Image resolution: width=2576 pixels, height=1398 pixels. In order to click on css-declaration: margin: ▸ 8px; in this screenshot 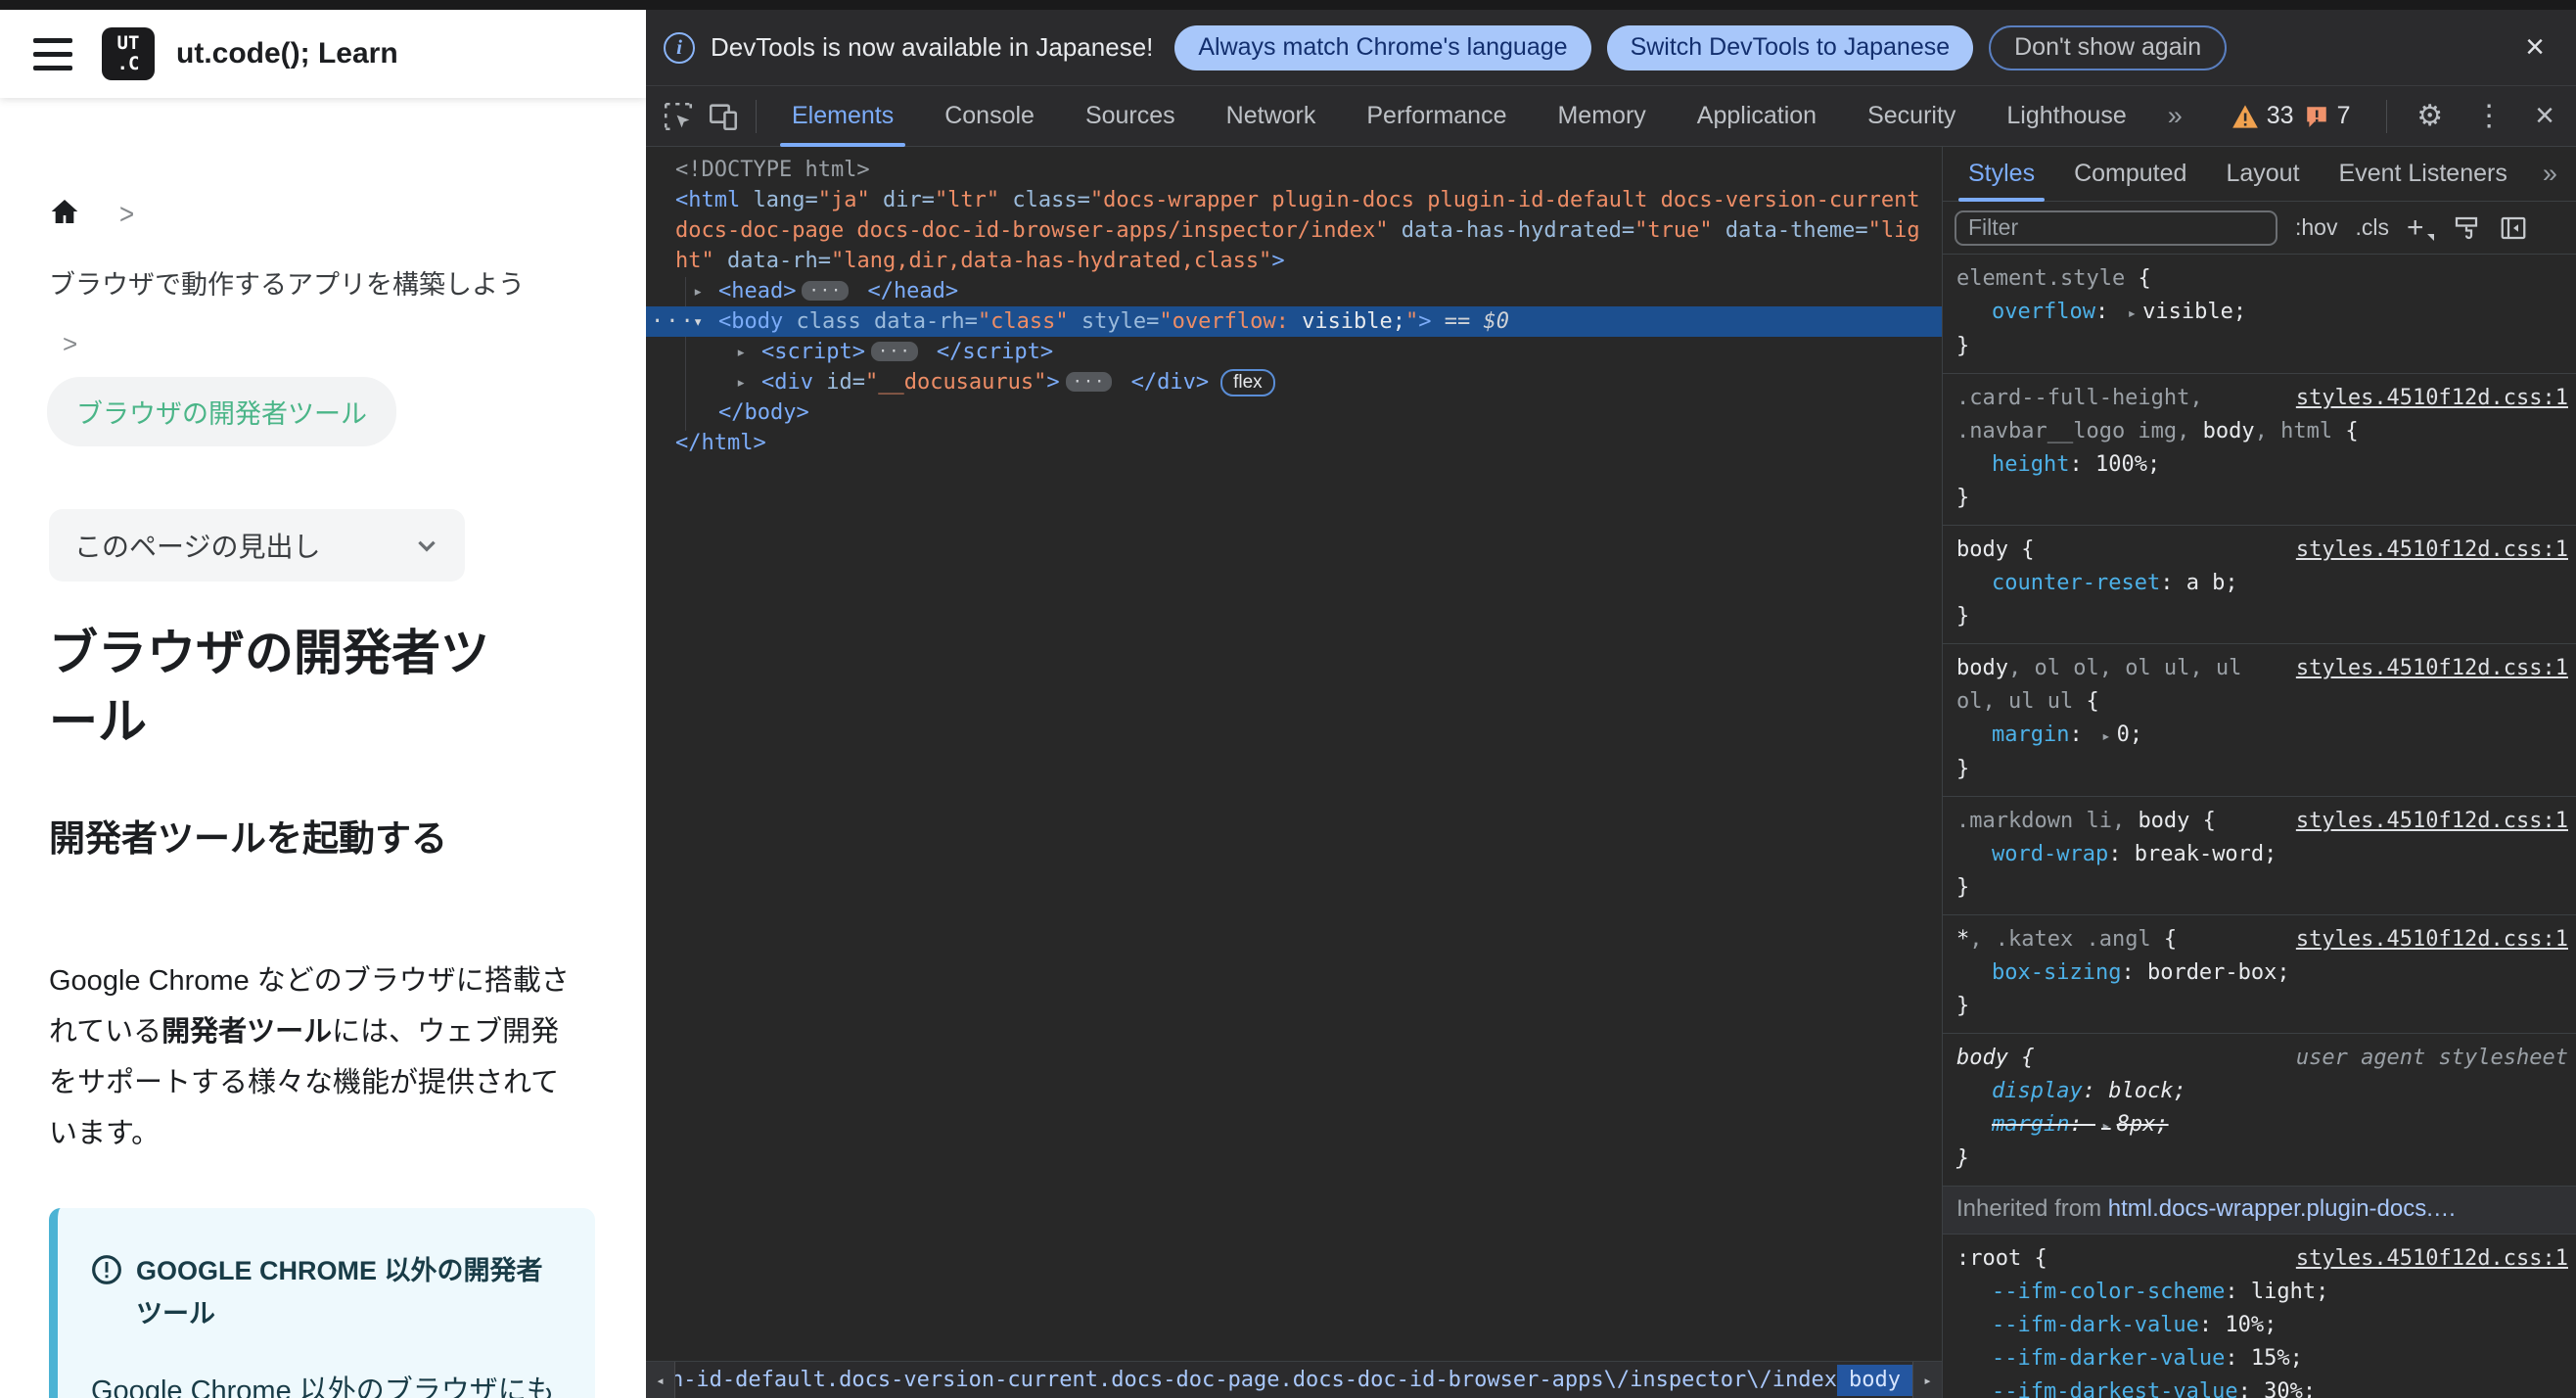, I will do `click(2262, 1125)`.